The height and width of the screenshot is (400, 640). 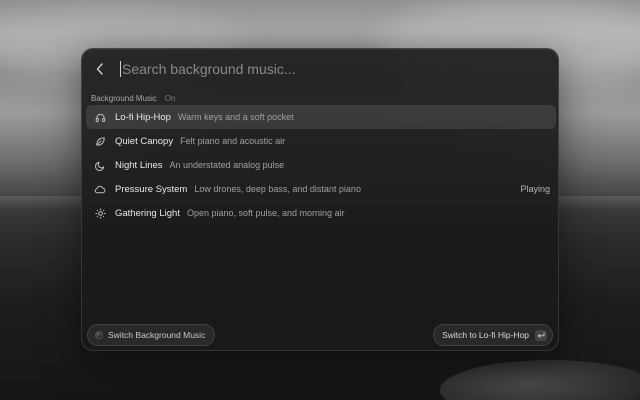 What do you see at coordinates (235, 117) in the screenshot?
I see `item-description: Warm keys and a soft pocket` at bounding box center [235, 117].